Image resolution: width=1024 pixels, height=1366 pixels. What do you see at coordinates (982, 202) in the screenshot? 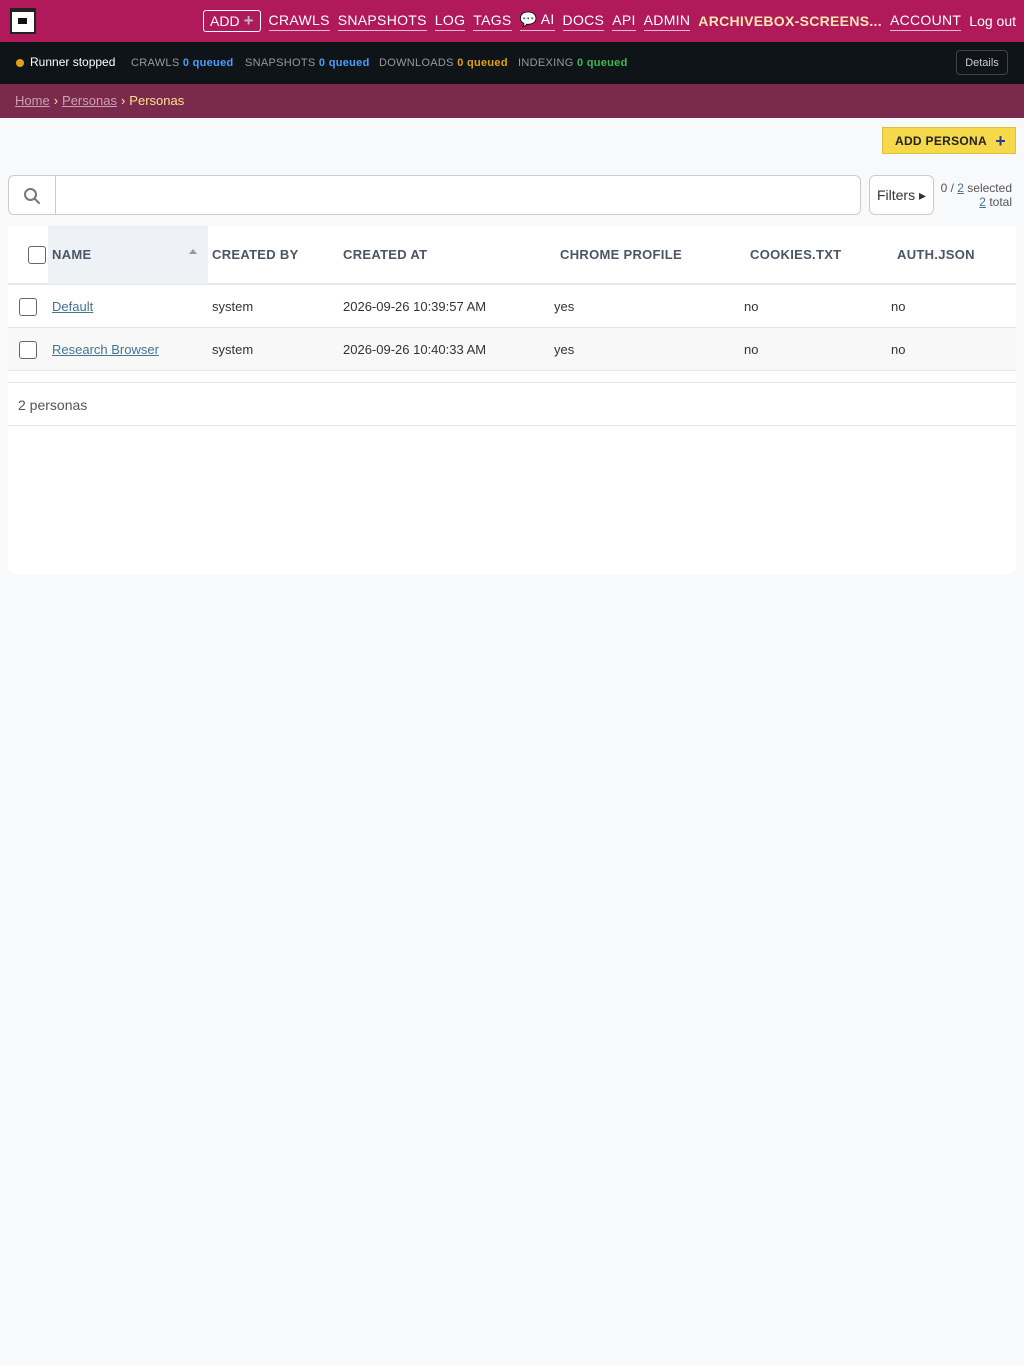
I see `total-link: 2` at bounding box center [982, 202].